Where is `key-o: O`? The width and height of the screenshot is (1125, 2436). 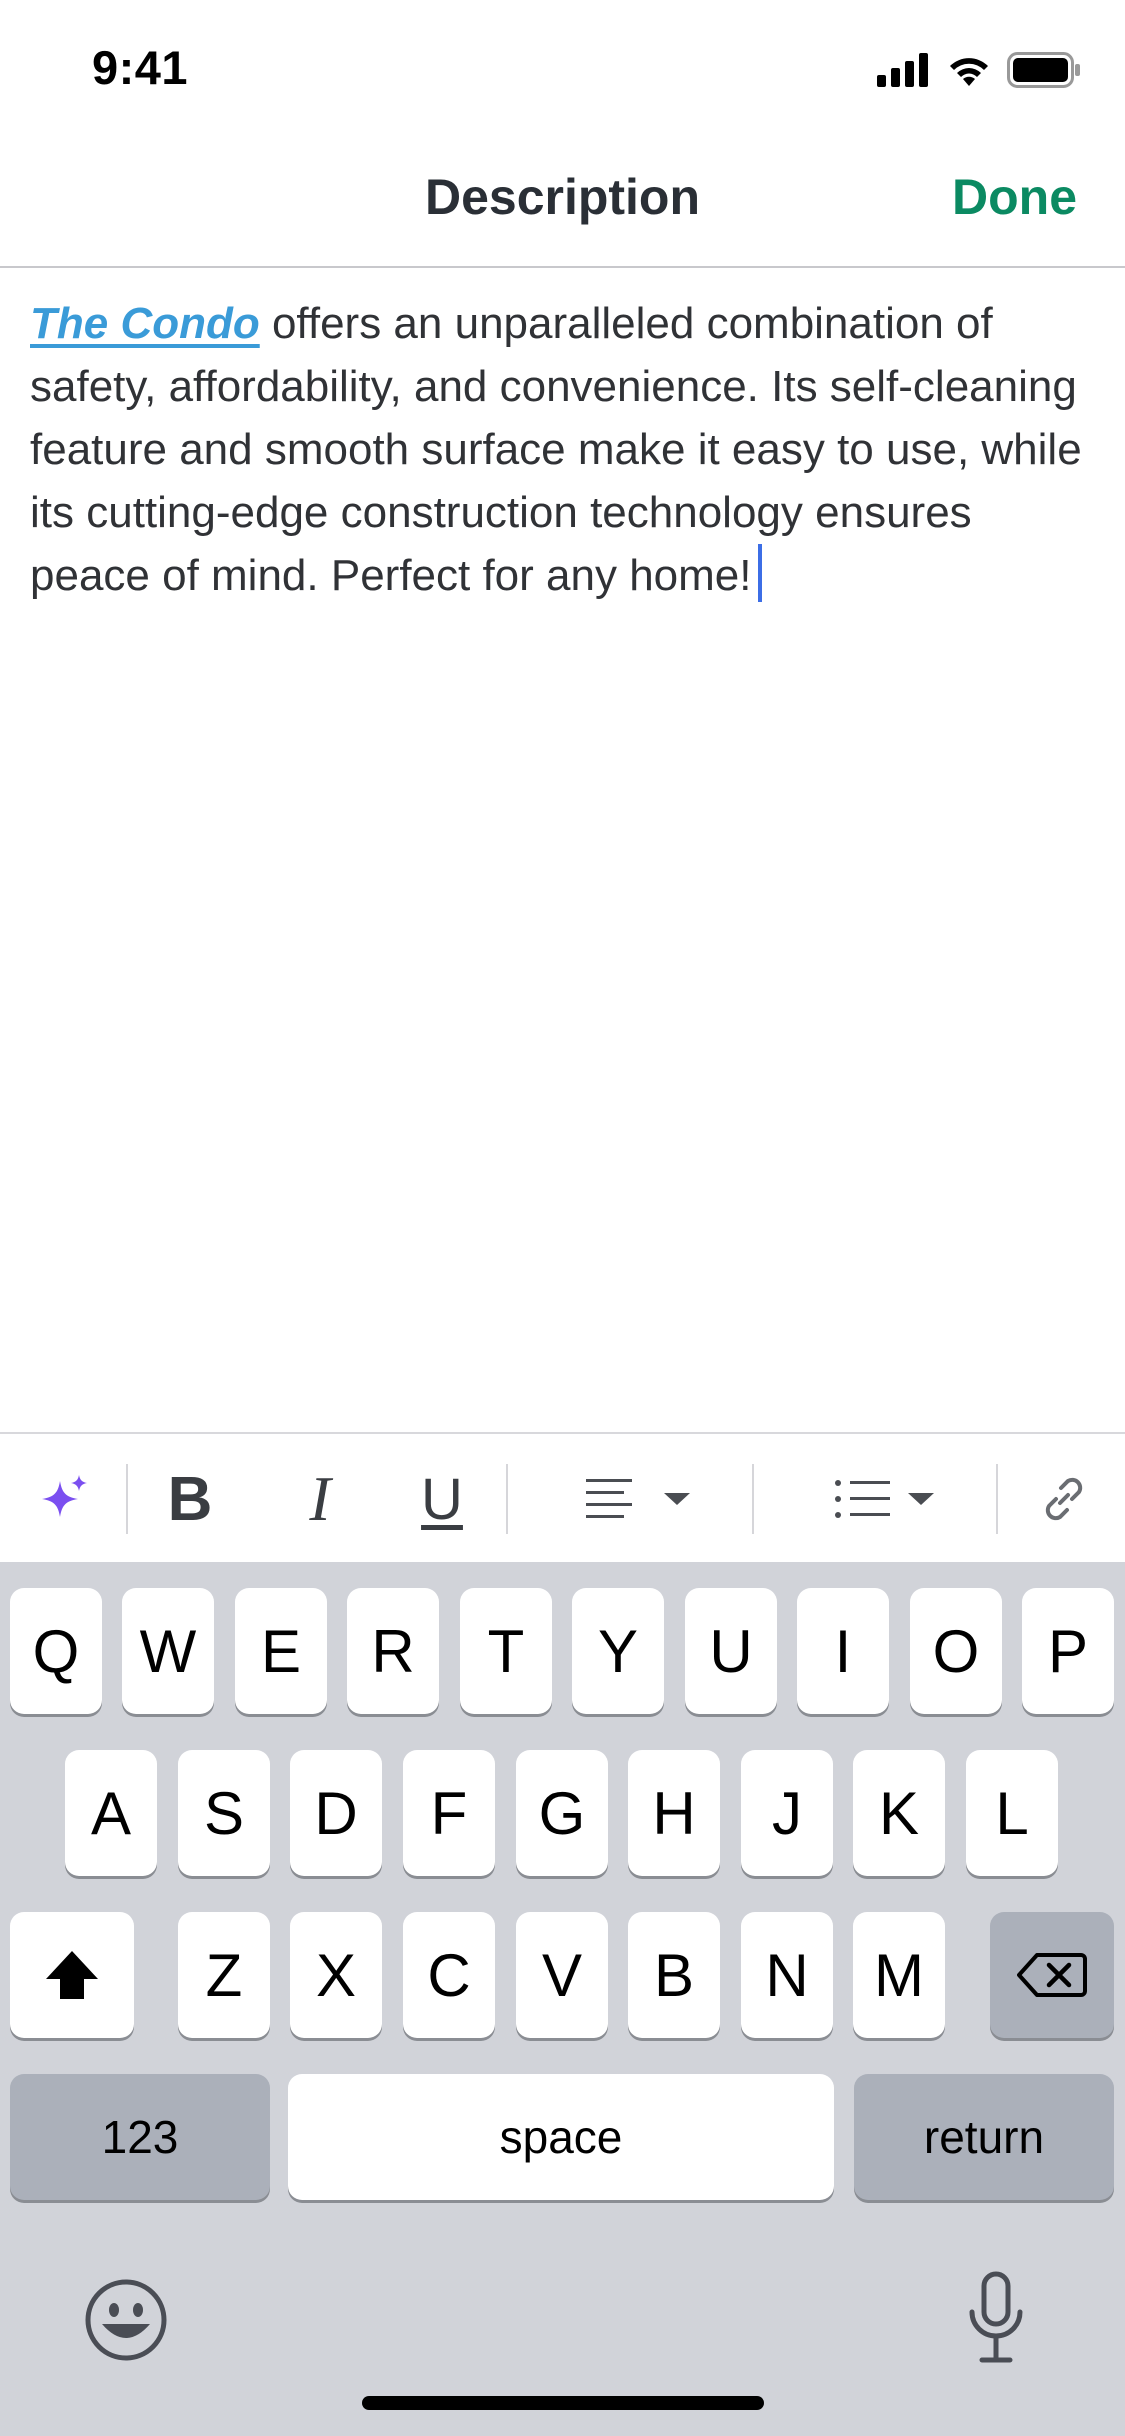
key-o: O is located at coordinates (956, 1651).